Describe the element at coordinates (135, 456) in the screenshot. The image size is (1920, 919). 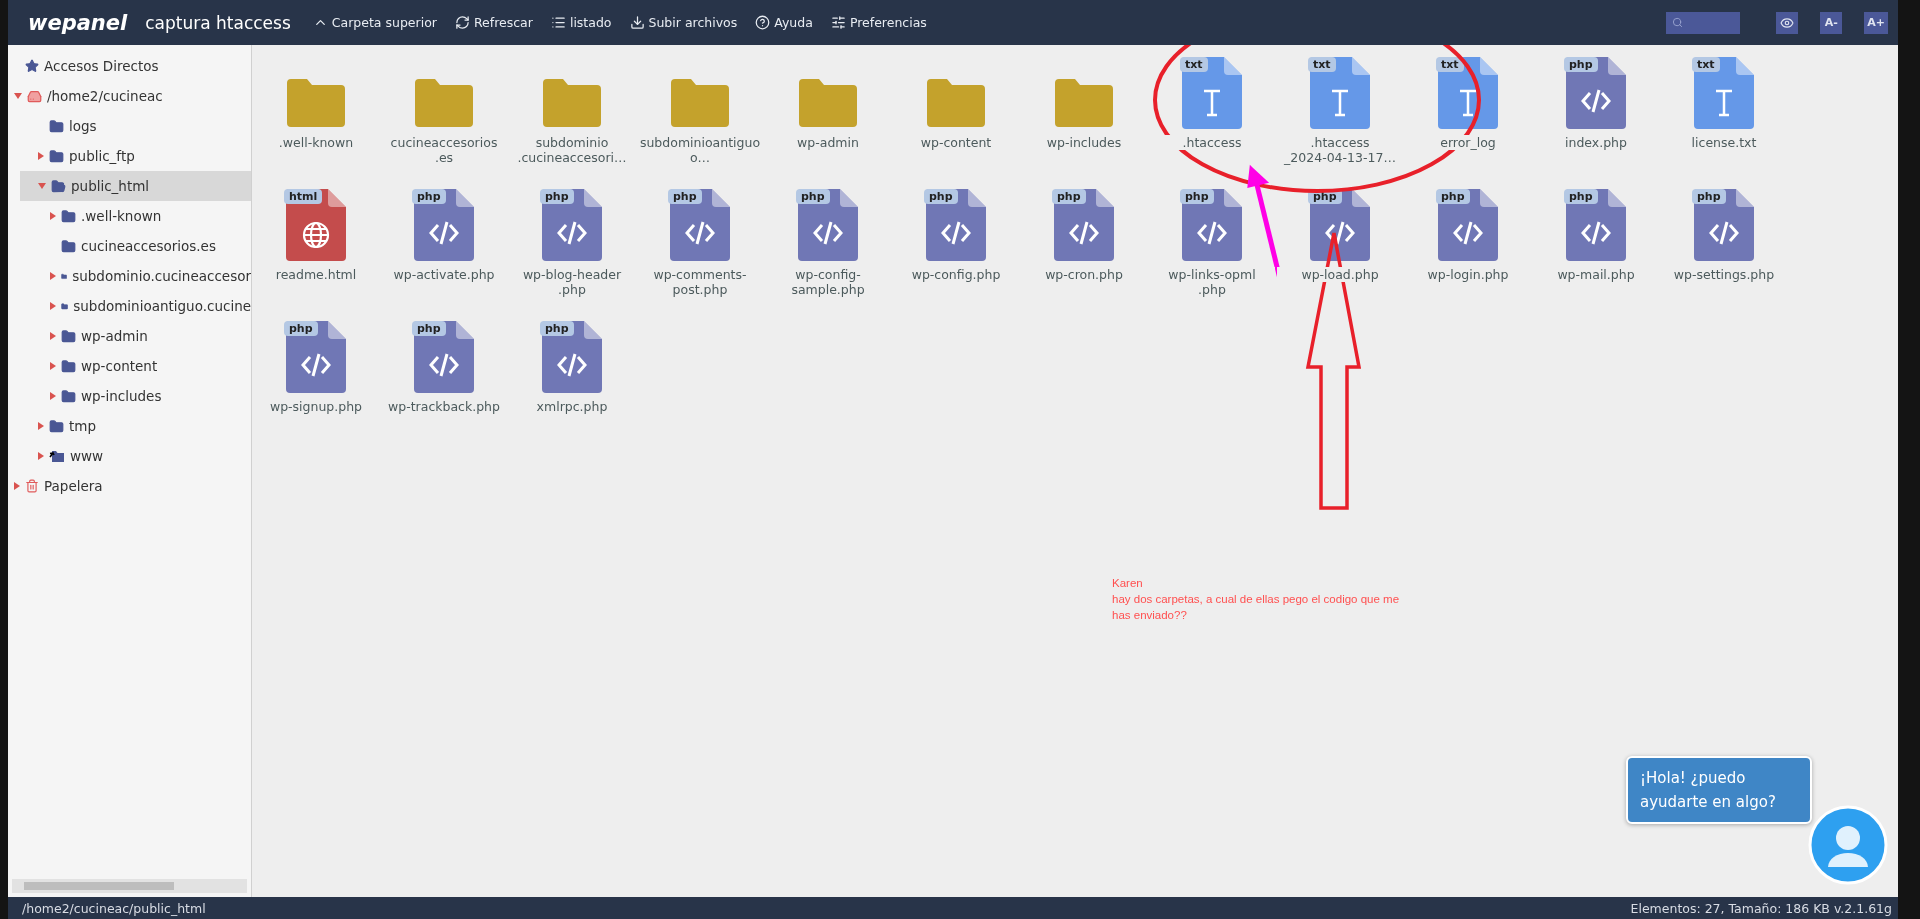
I see `tree-item: www` at that location.